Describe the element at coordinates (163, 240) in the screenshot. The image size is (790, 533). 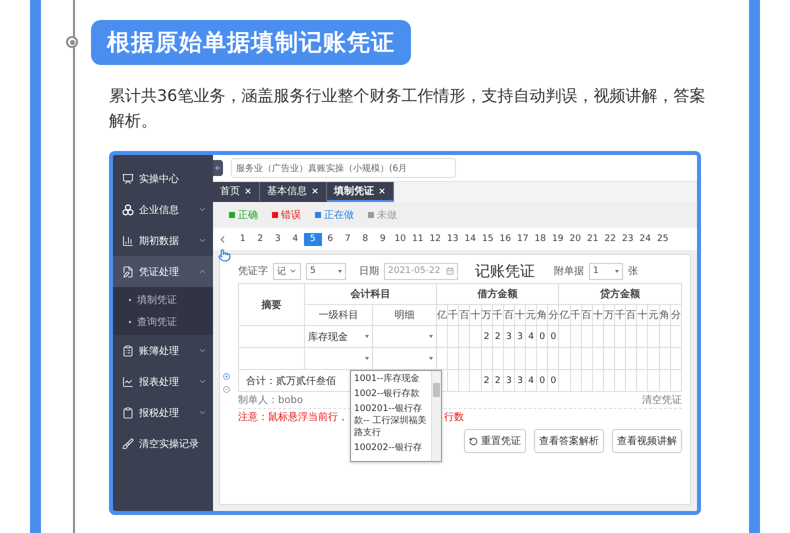
I see `sidebar-item: 期初数据` at that location.